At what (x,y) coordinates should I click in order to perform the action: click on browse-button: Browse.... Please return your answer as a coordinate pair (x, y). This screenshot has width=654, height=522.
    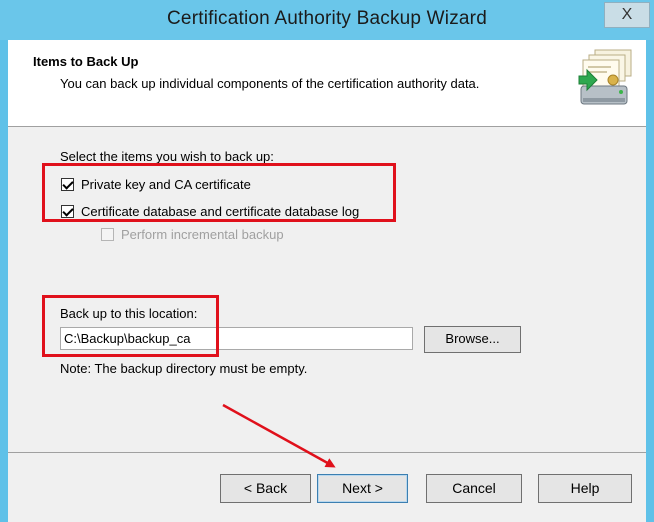
    Looking at the image, I should click on (472, 339).